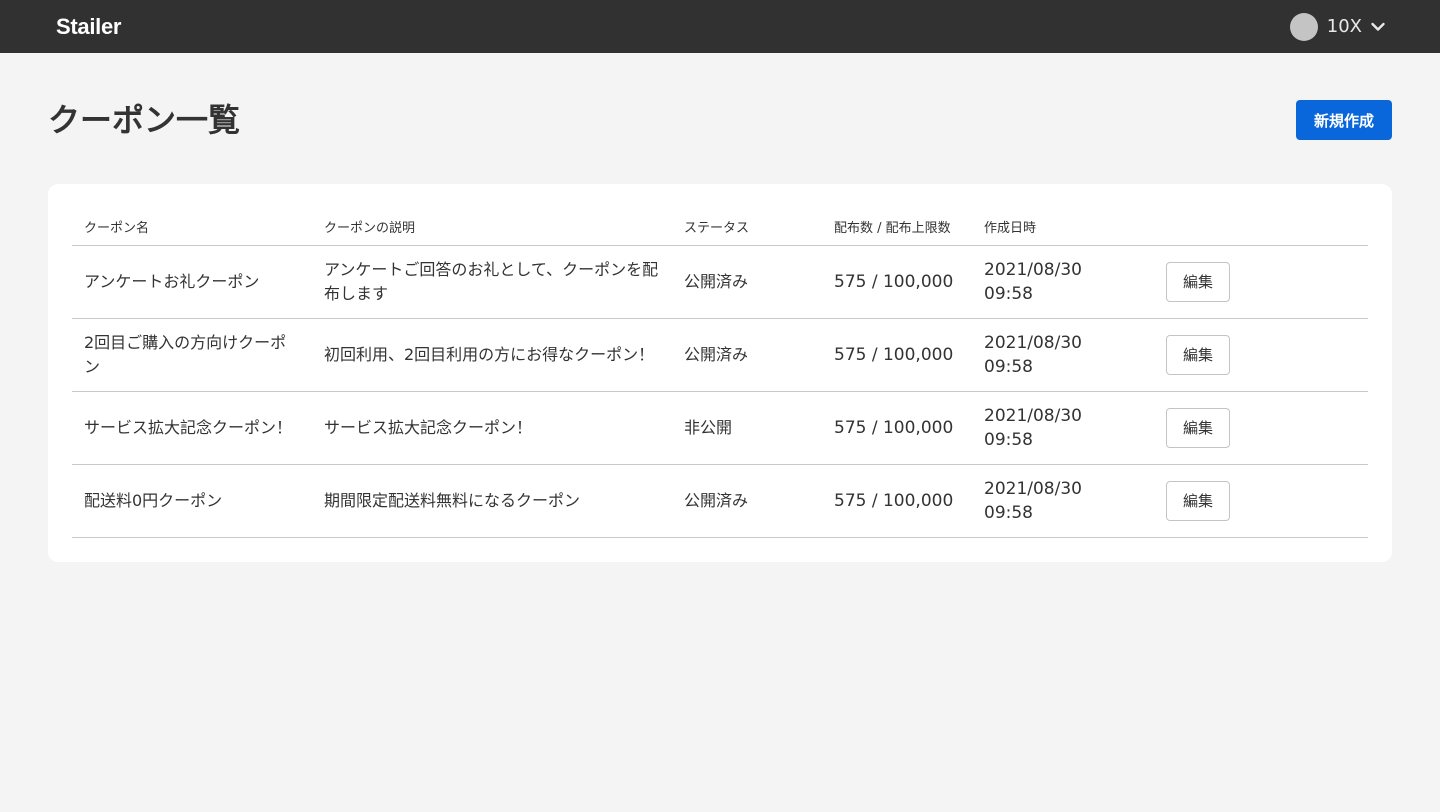 This screenshot has height=812, width=1440. Describe the element at coordinates (144, 120) in the screenshot. I see `page-title: クーポン一覧` at that location.